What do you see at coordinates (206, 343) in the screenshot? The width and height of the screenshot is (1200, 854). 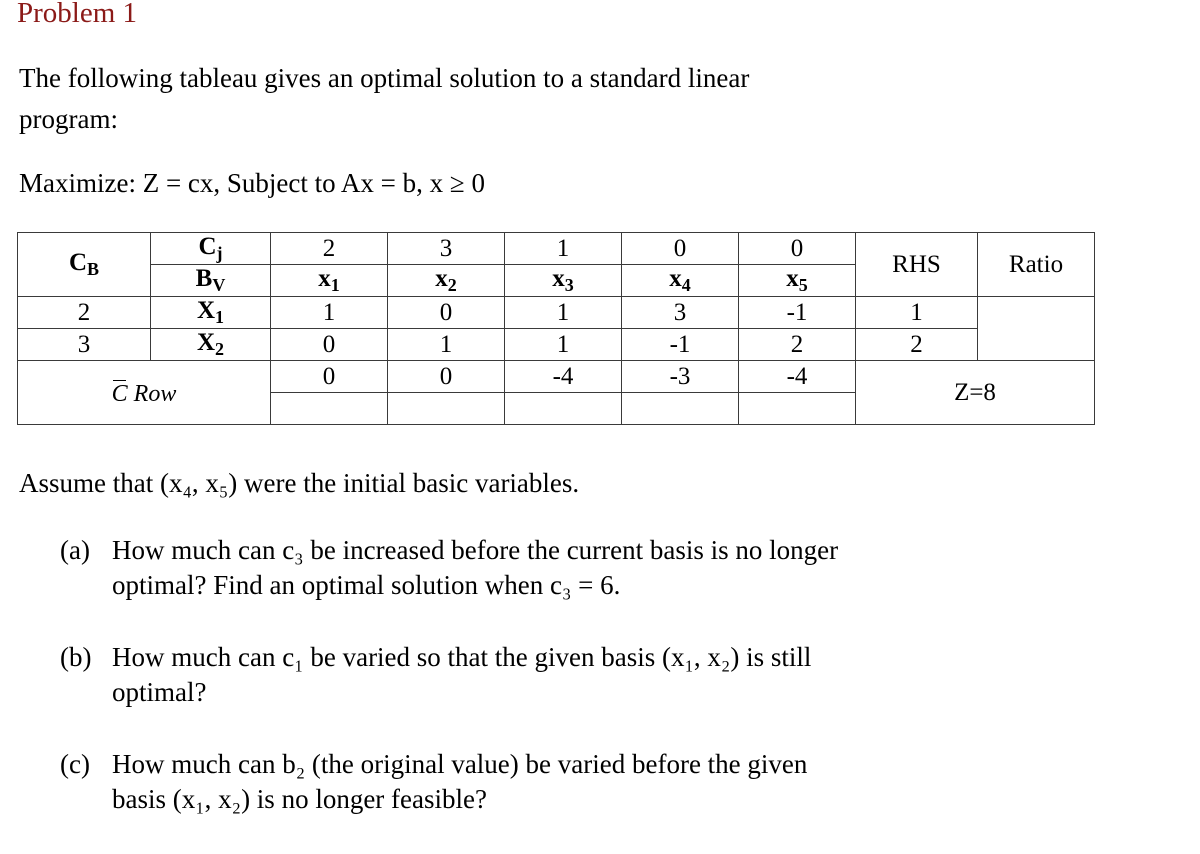 I see `row2-bv-base: X` at bounding box center [206, 343].